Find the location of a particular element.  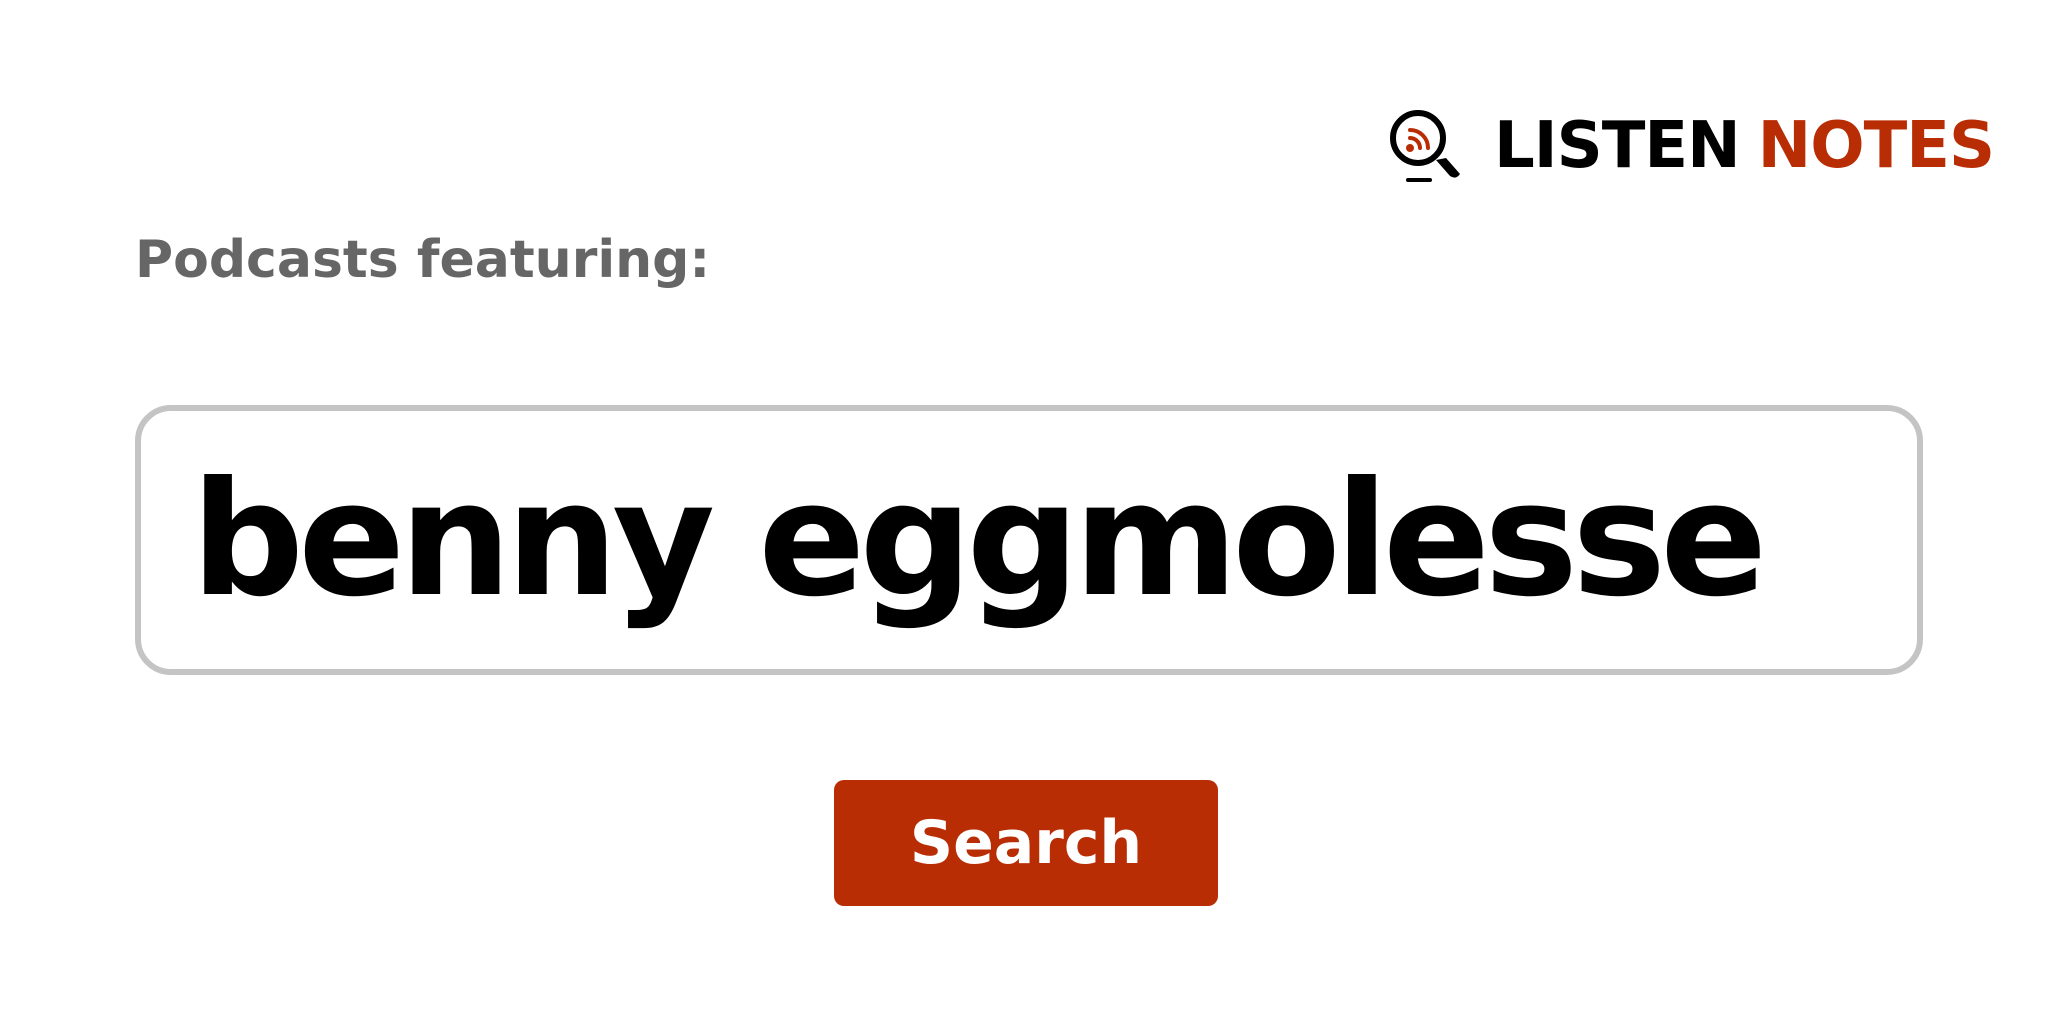

listen-notes-logo: LISTEN NOTES is located at coordinates (1691, 146).